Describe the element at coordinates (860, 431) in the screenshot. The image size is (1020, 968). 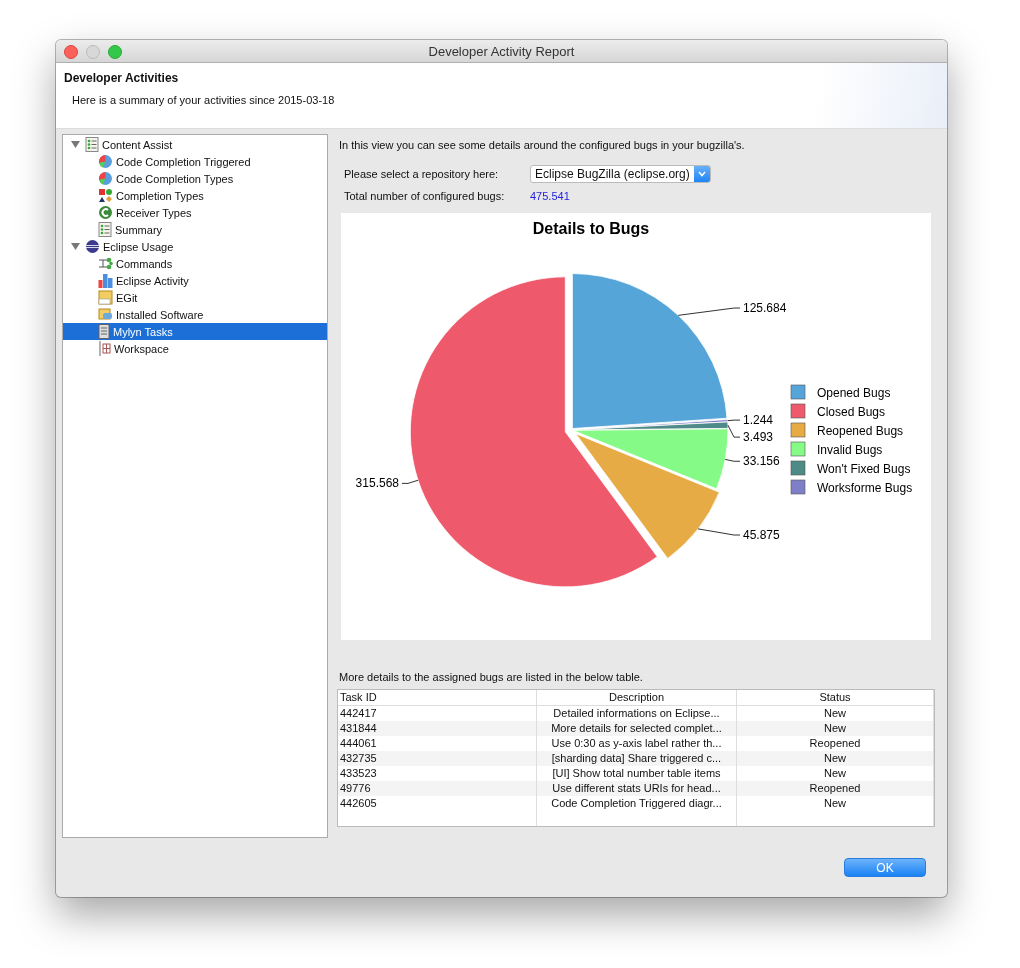
I see `legend-label: Reopened Bugs` at that location.